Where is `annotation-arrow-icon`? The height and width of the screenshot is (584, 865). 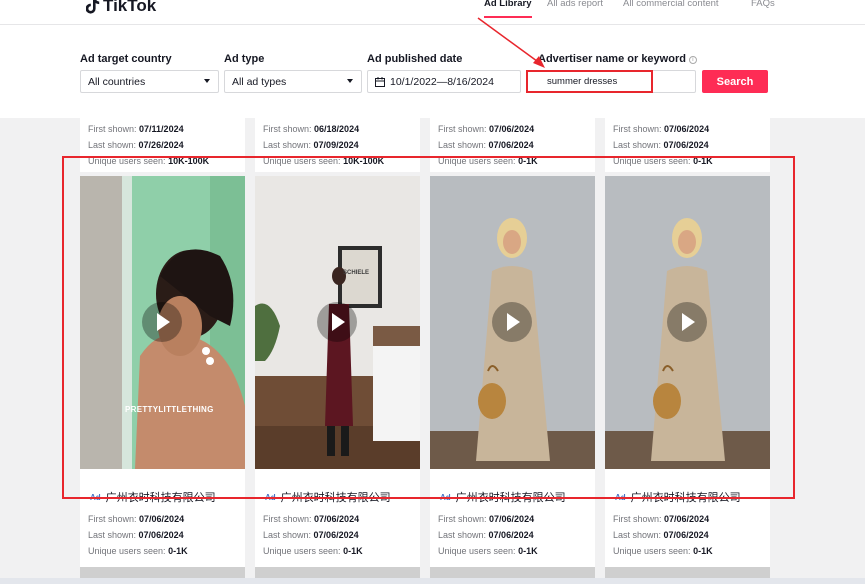
annotation-arrow-icon is located at coordinates (511, 42).